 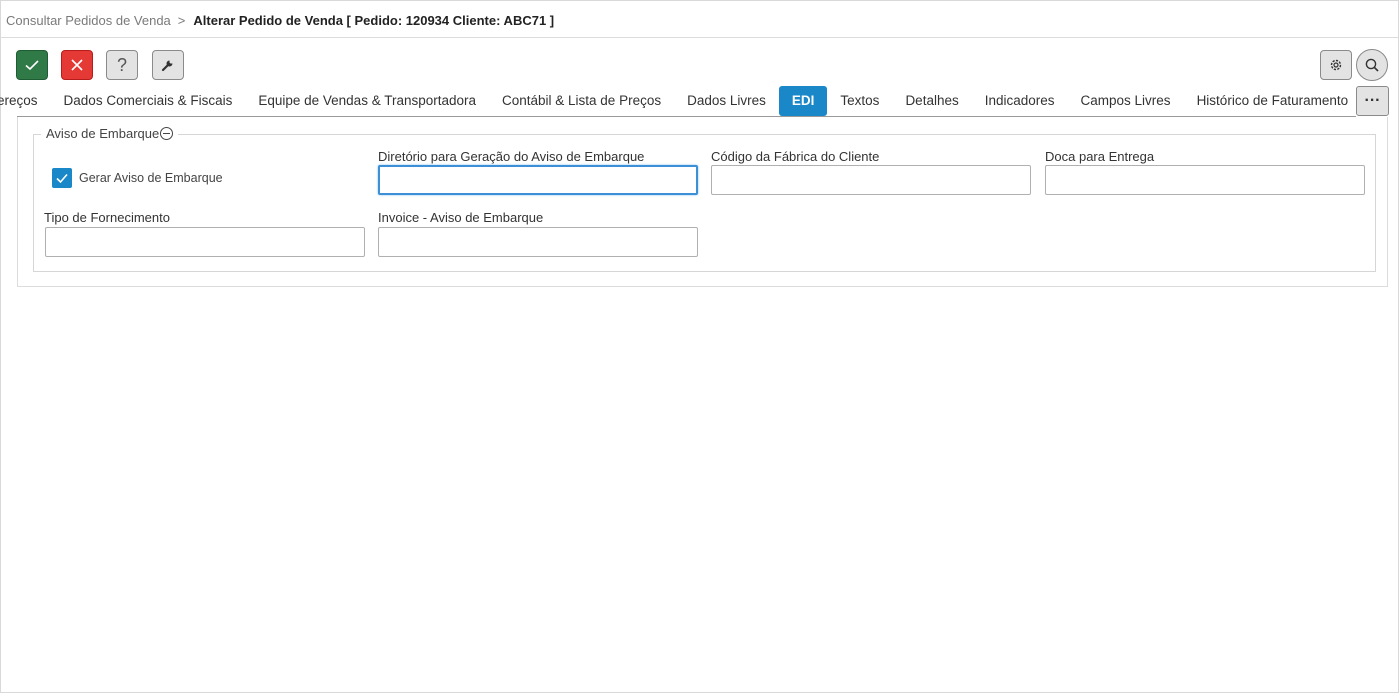 I want to click on help-button: ?, so click(x=122, y=65).